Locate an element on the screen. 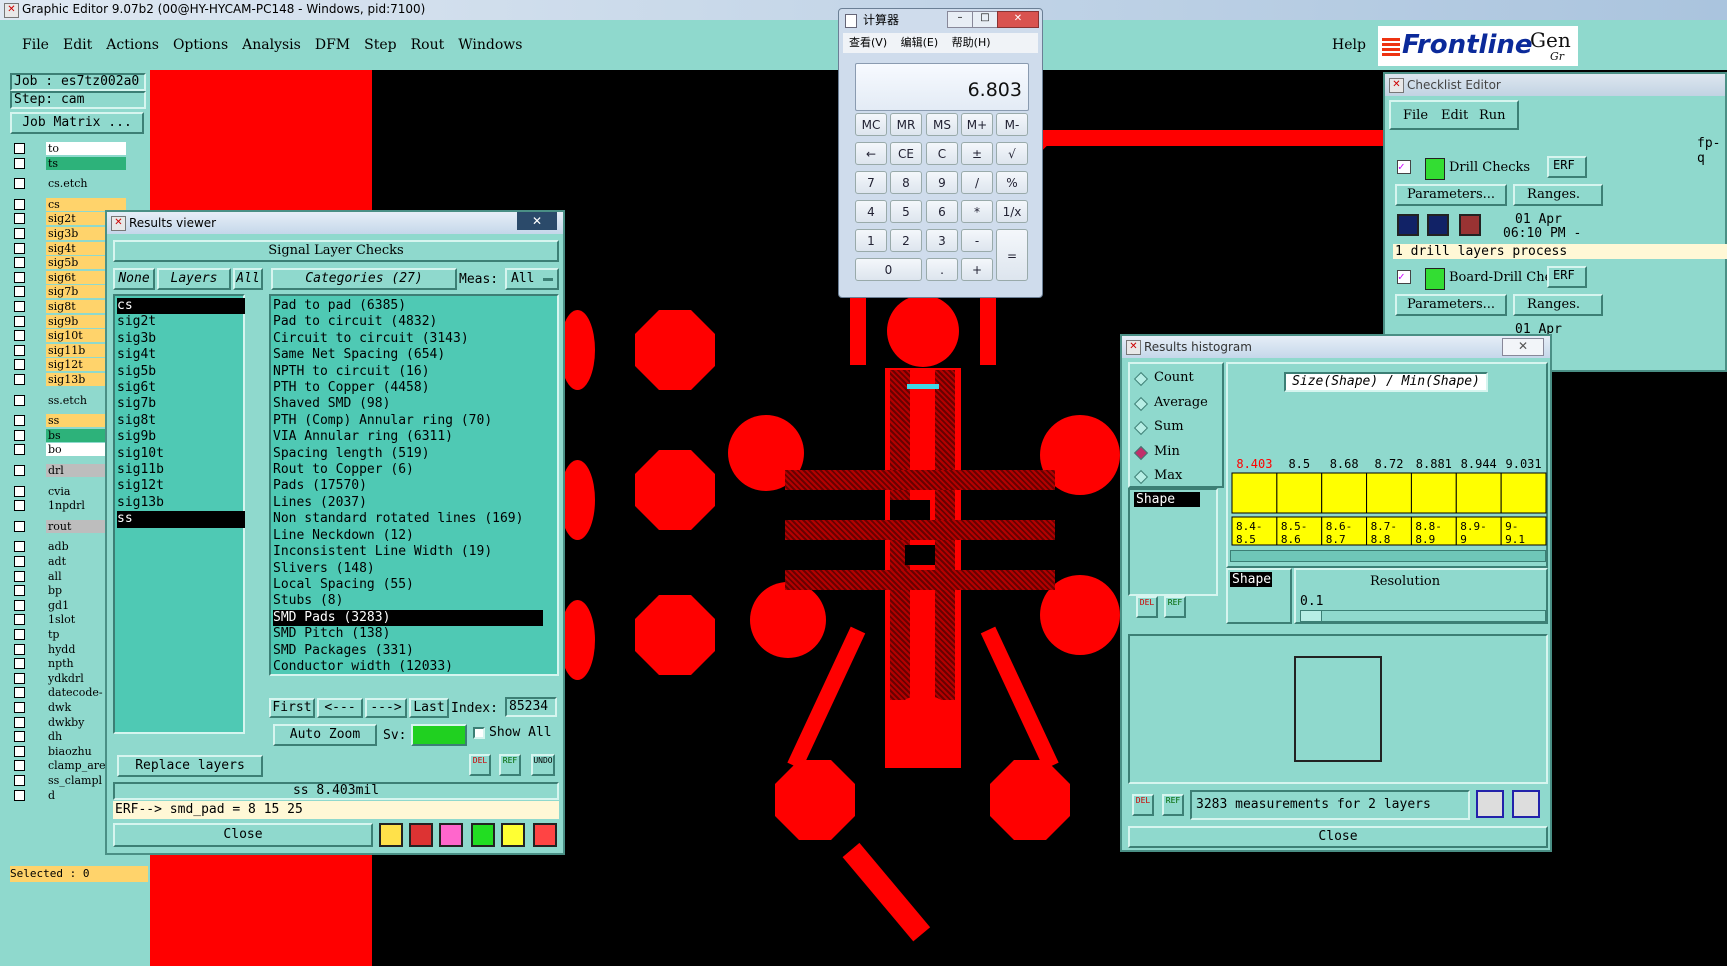 This screenshot has width=1727, height=966. checklist-menu-edit: Edit is located at coordinates (1454, 115).